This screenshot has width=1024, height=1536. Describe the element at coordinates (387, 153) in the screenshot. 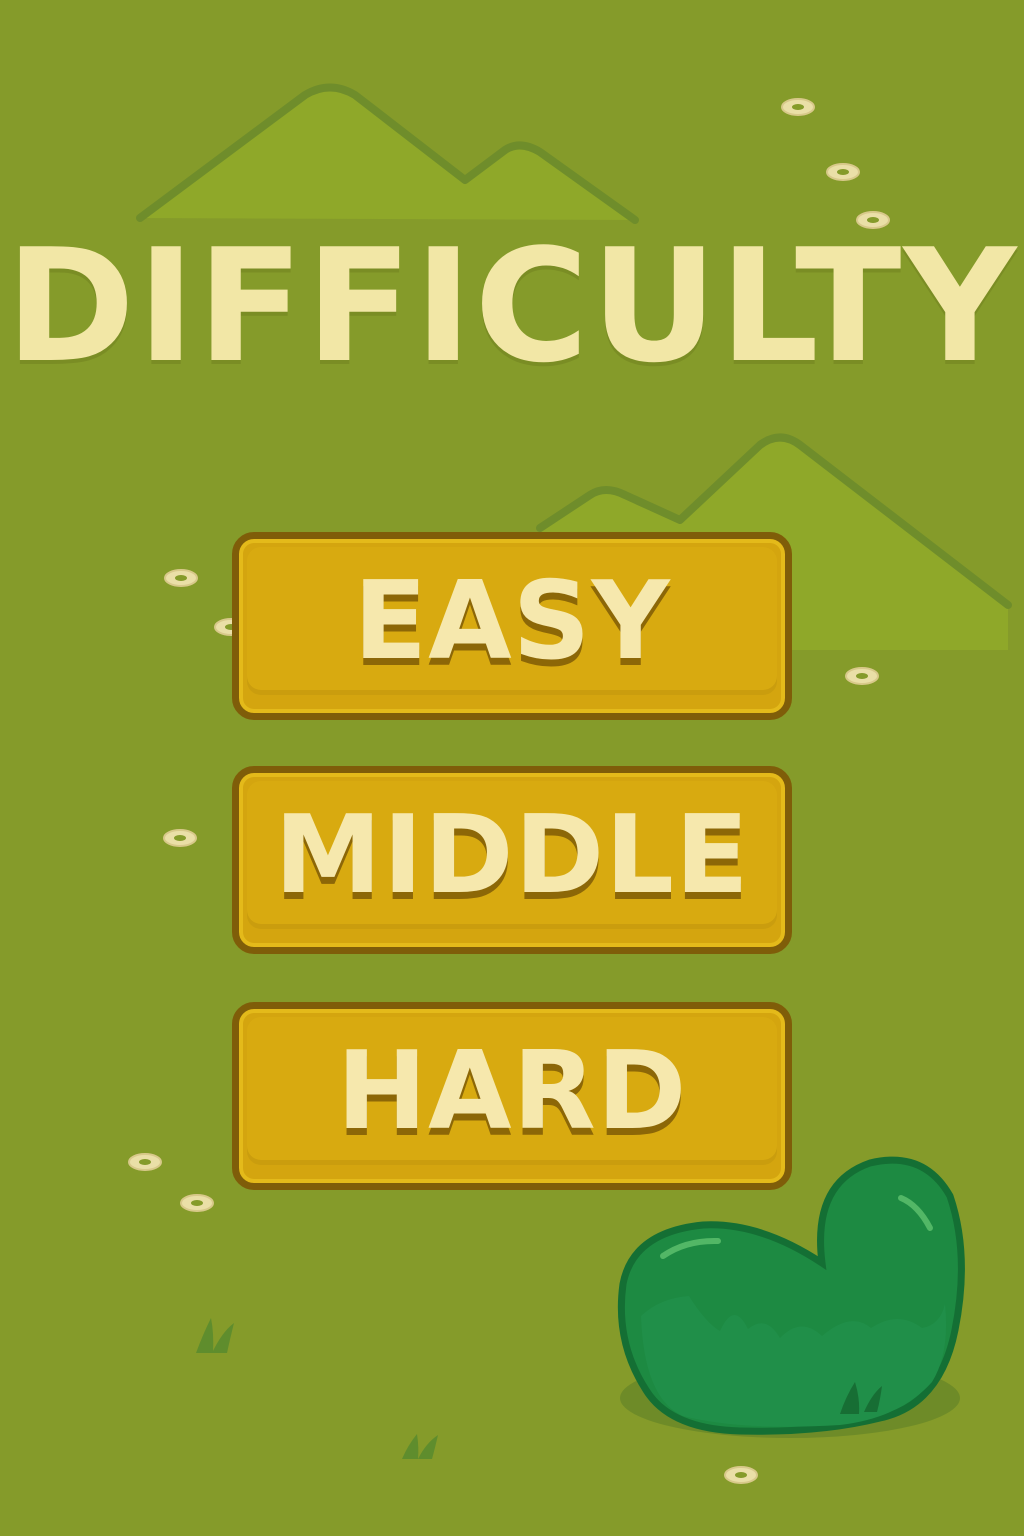

I see `top-hills` at that location.